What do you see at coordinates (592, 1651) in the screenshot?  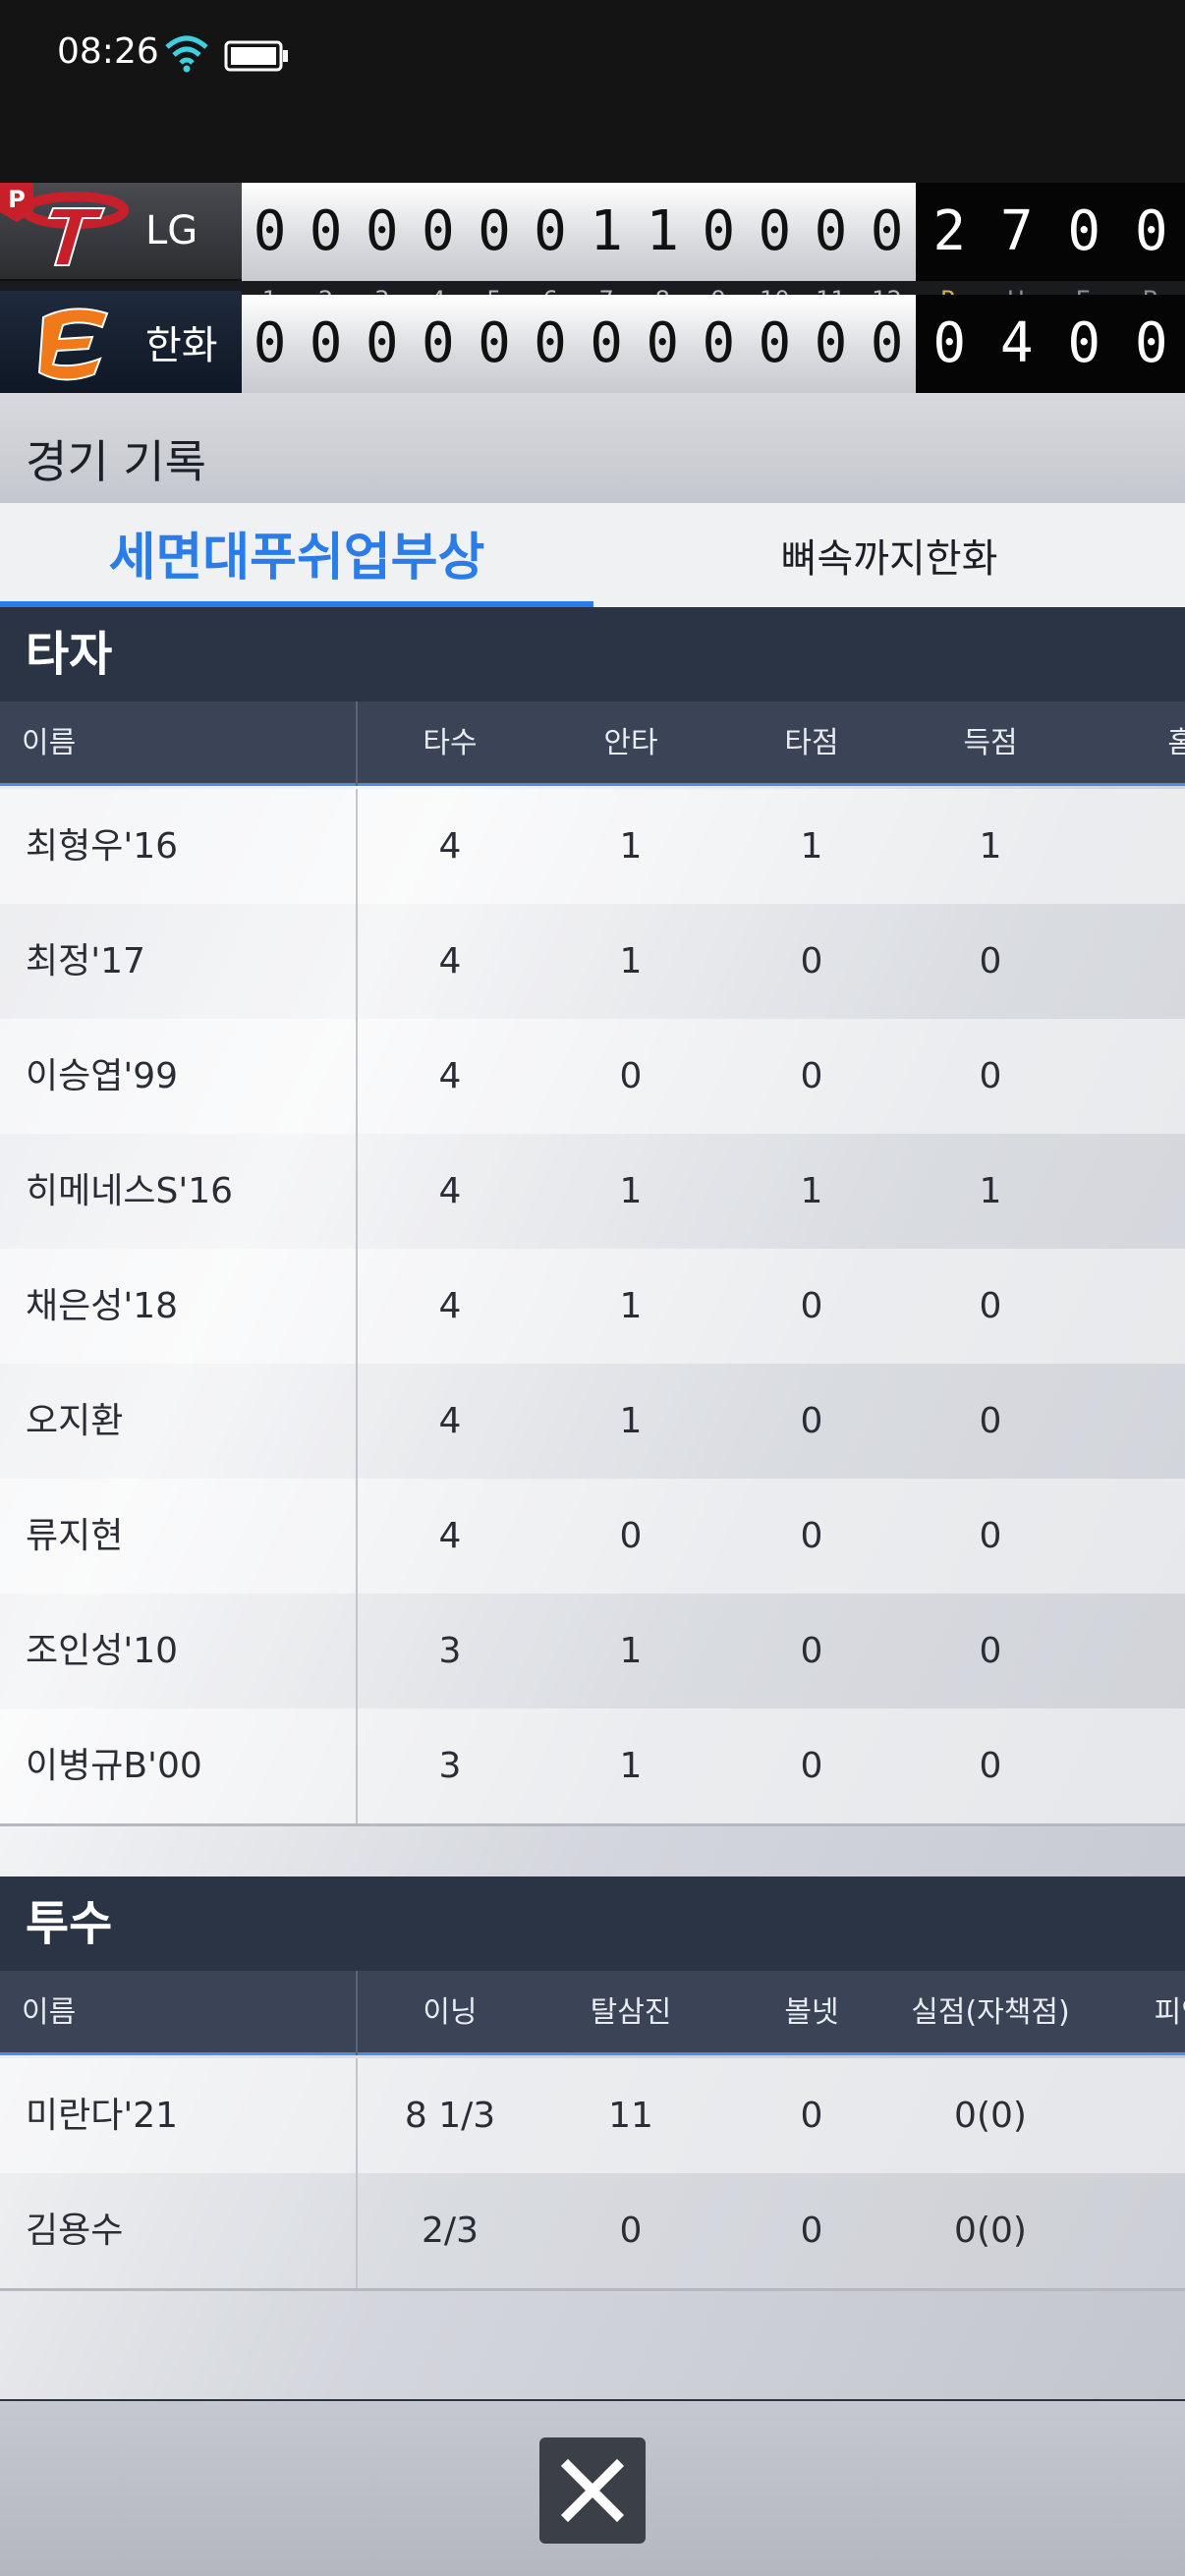 I see `table-row: 조인성'10 3 1 0 0 0` at bounding box center [592, 1651].